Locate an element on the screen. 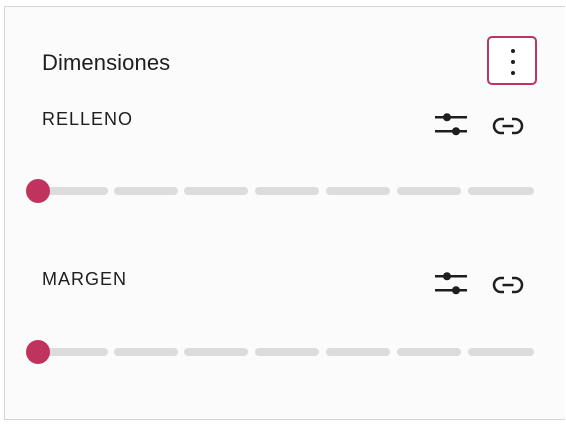 The width and height of the screenshot is (566, 432). options-button is located at coordinates (512, 60).